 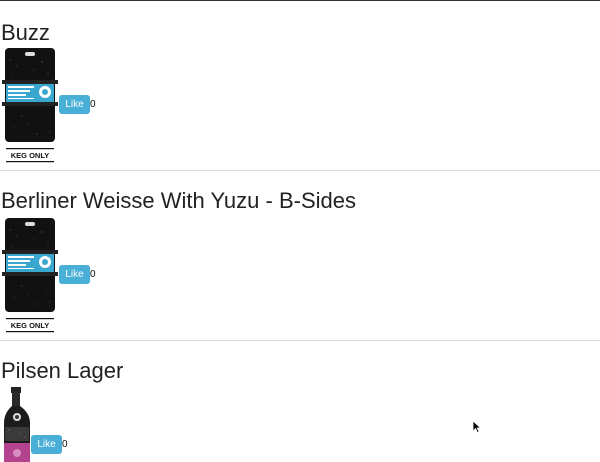 I want to click on beer-title: Buzz, so click(x=25, y=32).